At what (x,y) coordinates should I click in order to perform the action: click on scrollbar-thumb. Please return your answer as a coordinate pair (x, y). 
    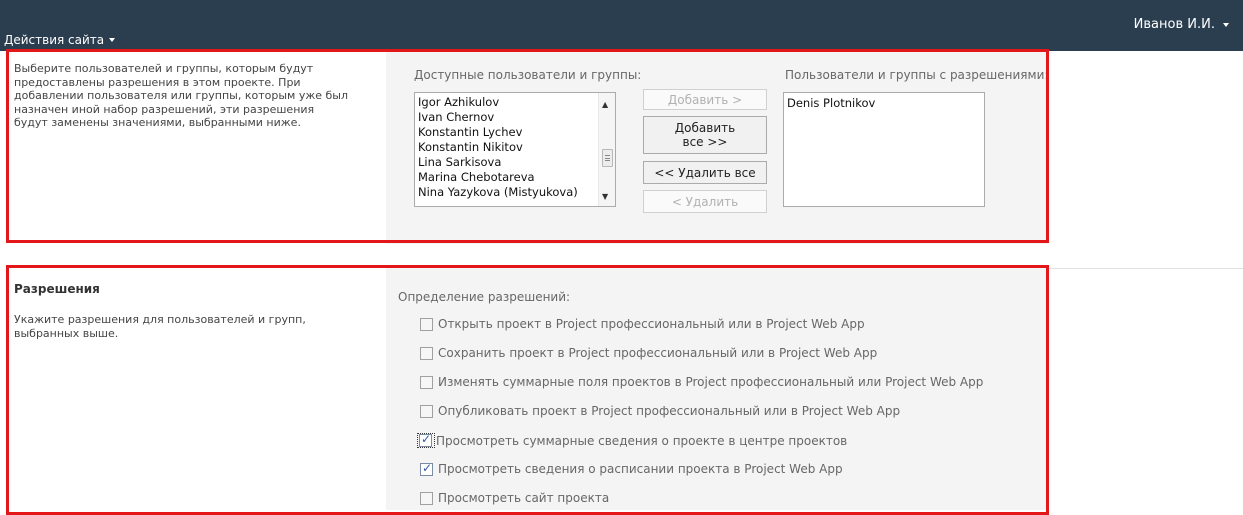
    Looking at the image, I should click on (607, 158).